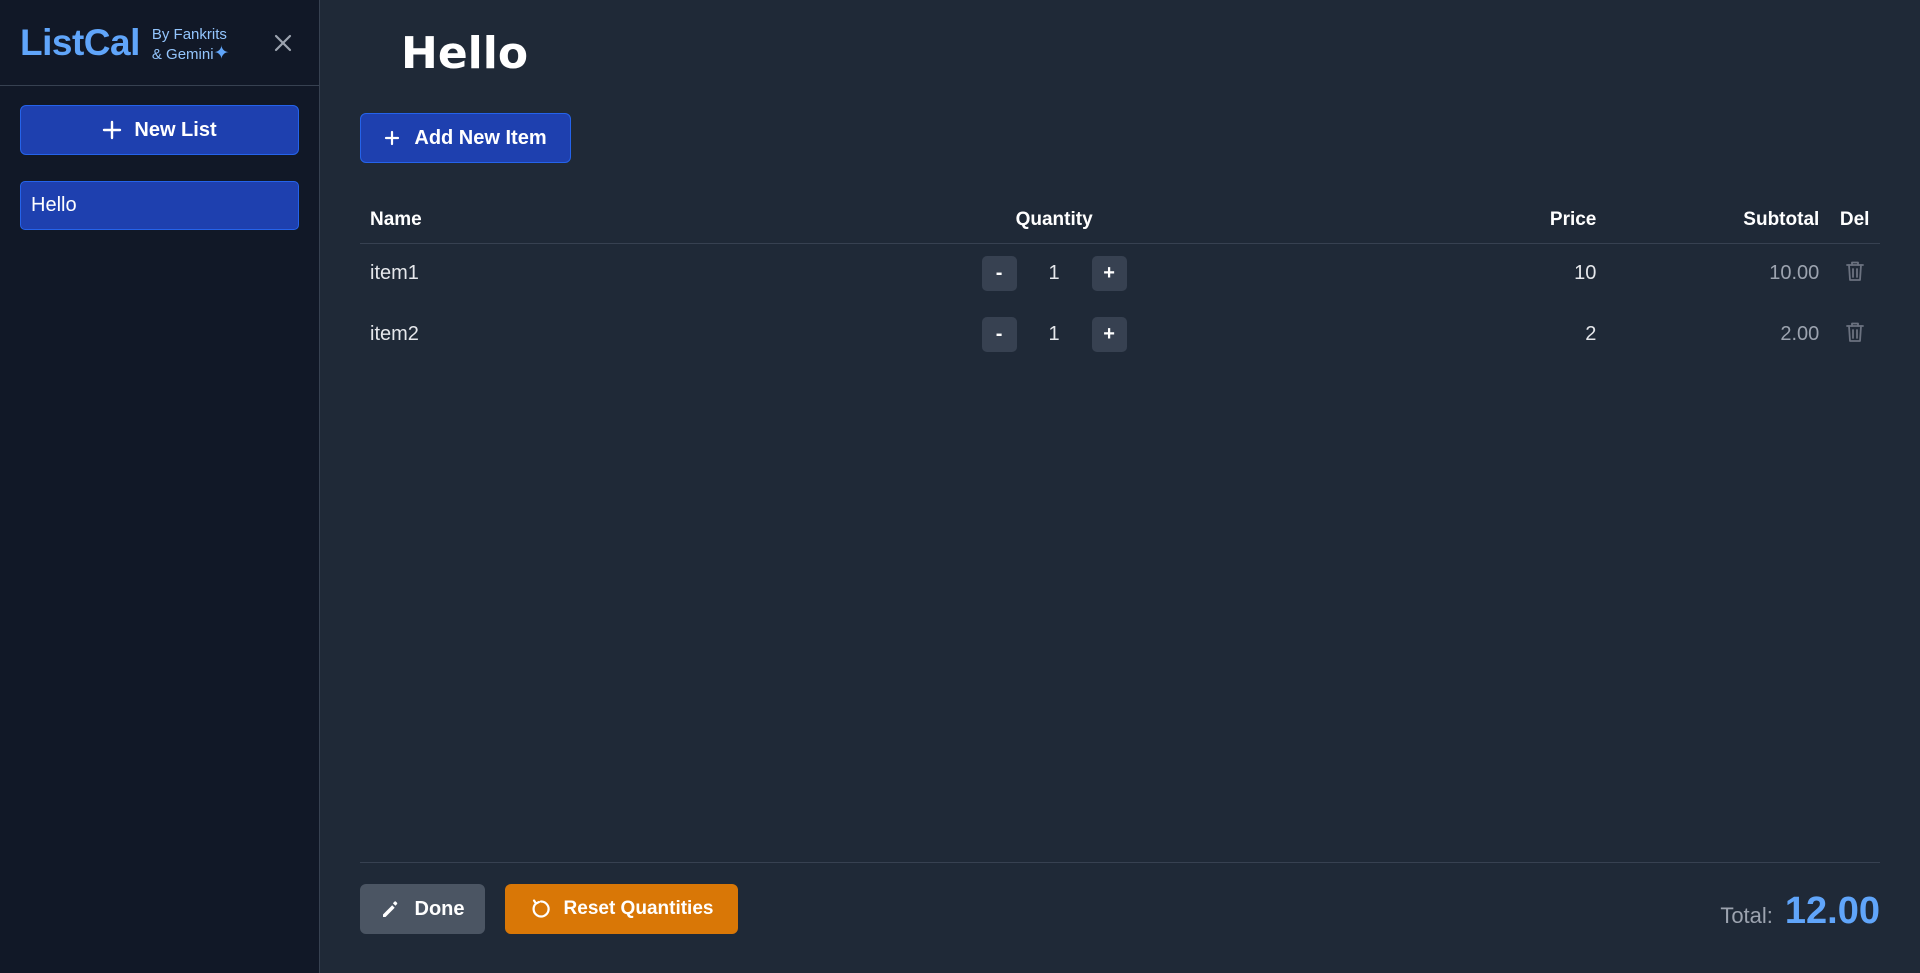 Image resolution: width=1920 pixels, height=973 pixels. Describe the element at coordinates (1718, 221) in the screenshot. I see `column-header-subtotal: Subtotal` at that location.